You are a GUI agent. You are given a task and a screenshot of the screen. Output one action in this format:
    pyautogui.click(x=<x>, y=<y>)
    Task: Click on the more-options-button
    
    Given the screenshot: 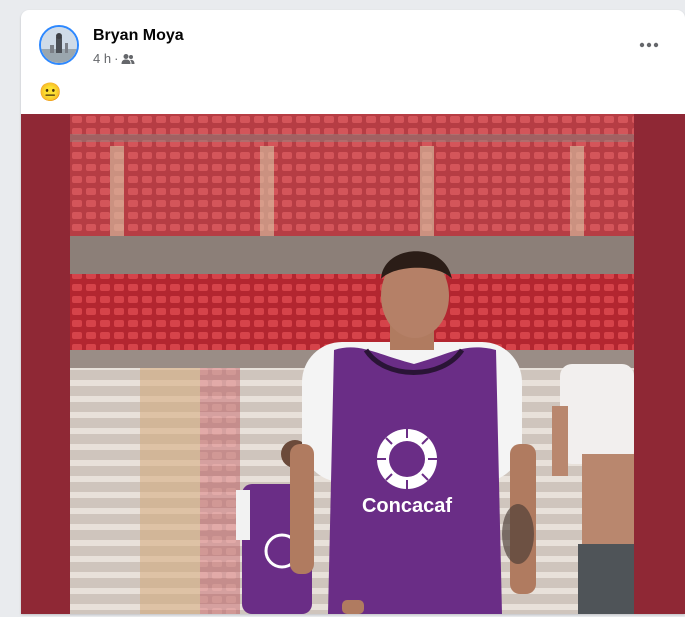 What is the action you would take?
    pyautogui.click(x=649, y=45)
    